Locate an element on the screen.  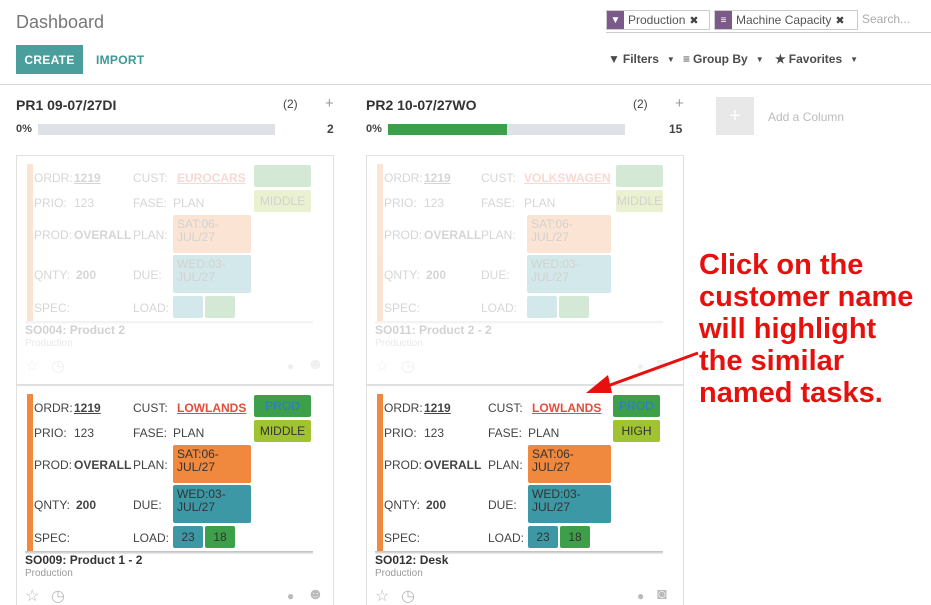
stage-badge is located at coordinates (639, 176).